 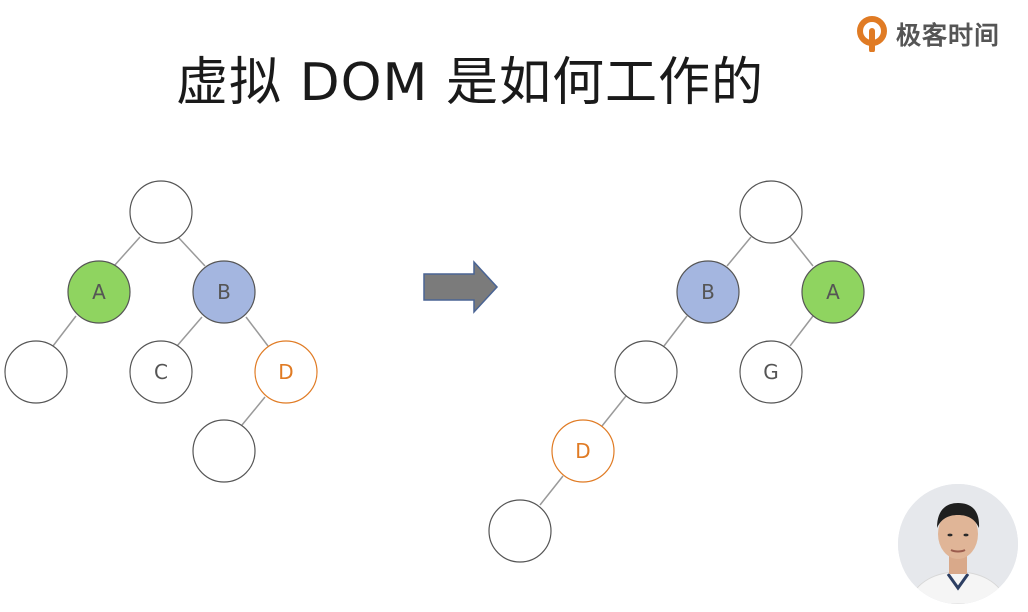 What do you see at coordinates (675, 331) in the screenshot?
I see `edge-b-child` at bounding box center [675, 331].